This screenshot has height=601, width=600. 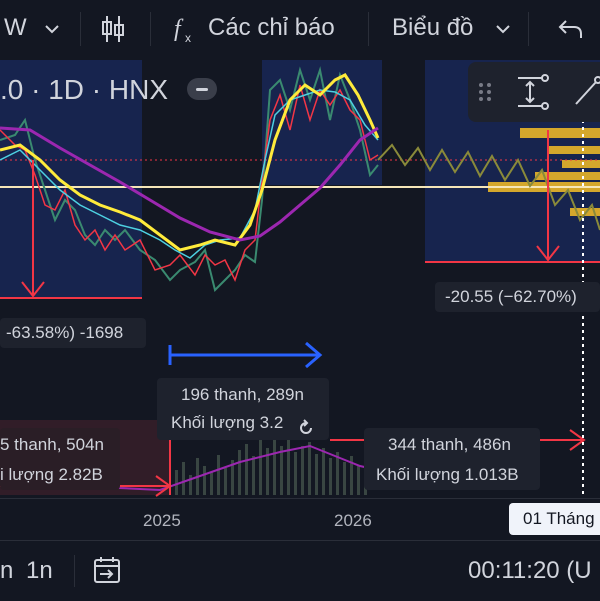 I want to click on candles-icon, so click(x=113, y=31).